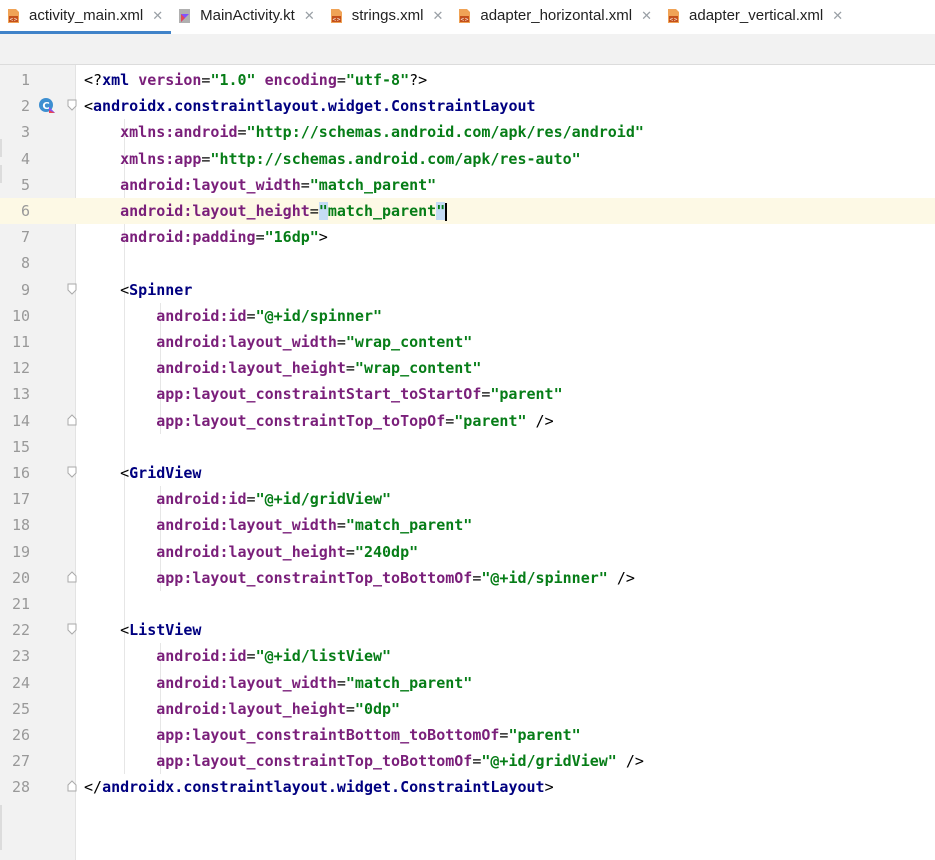 The width and height of the screenshot is (935, 860). Describe the element at coordinates (467, 290) in the screenshot. I see `code-line: 9 <Spinner` at that location.